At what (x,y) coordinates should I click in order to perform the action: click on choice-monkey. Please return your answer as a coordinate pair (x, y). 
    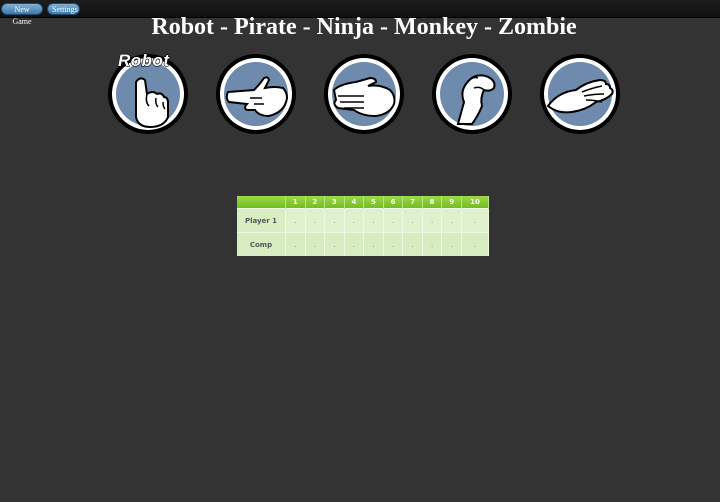
    Looking at the image, I should click on (472, 94).